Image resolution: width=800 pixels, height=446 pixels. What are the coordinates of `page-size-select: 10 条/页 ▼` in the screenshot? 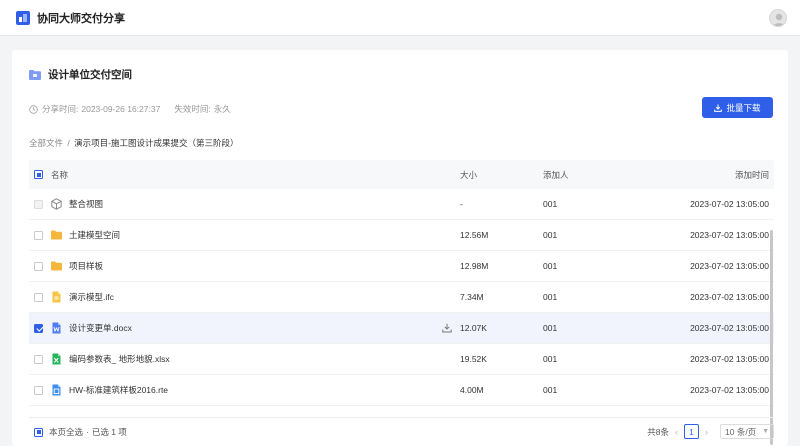 It's located at (747, 431).